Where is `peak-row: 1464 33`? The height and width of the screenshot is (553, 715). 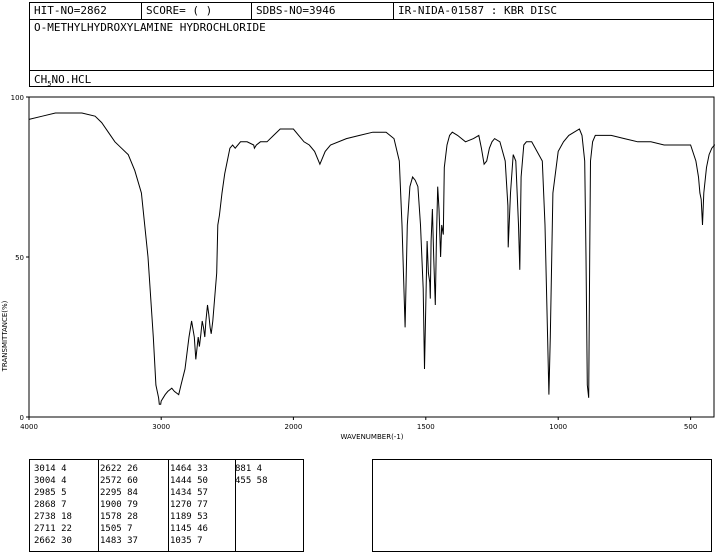
peak-row: 1464 33 is located at coordinates (189, 469).